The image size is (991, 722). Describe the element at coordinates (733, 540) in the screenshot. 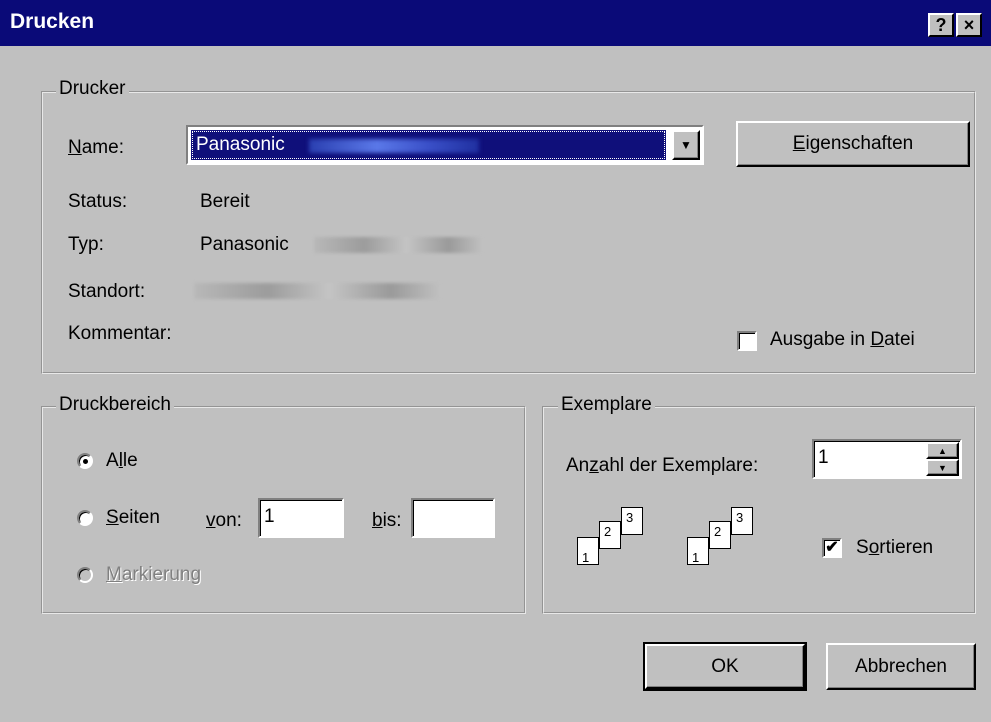

I see `collate-pages-icon-2: 3 2 1` at that location.